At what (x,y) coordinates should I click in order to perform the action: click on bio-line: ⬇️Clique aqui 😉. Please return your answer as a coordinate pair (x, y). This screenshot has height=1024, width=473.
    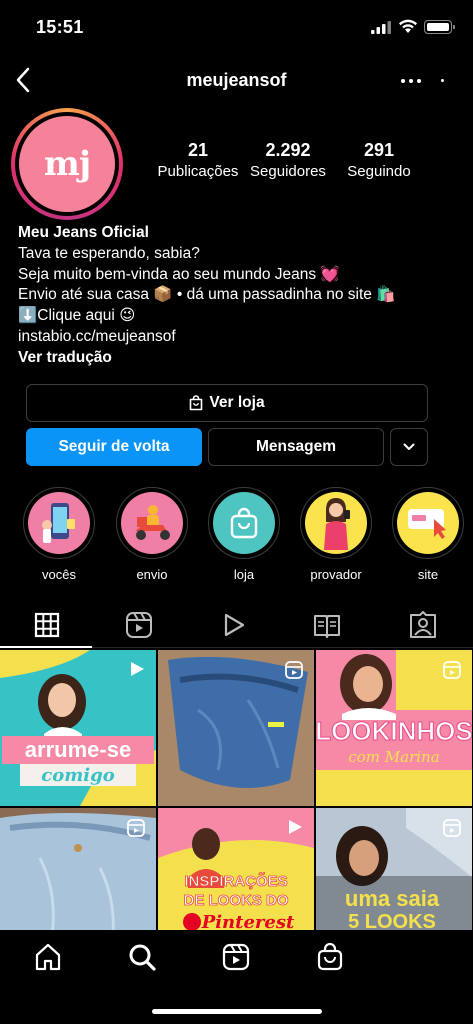
    Looking at the image, I should click on (77, 316).